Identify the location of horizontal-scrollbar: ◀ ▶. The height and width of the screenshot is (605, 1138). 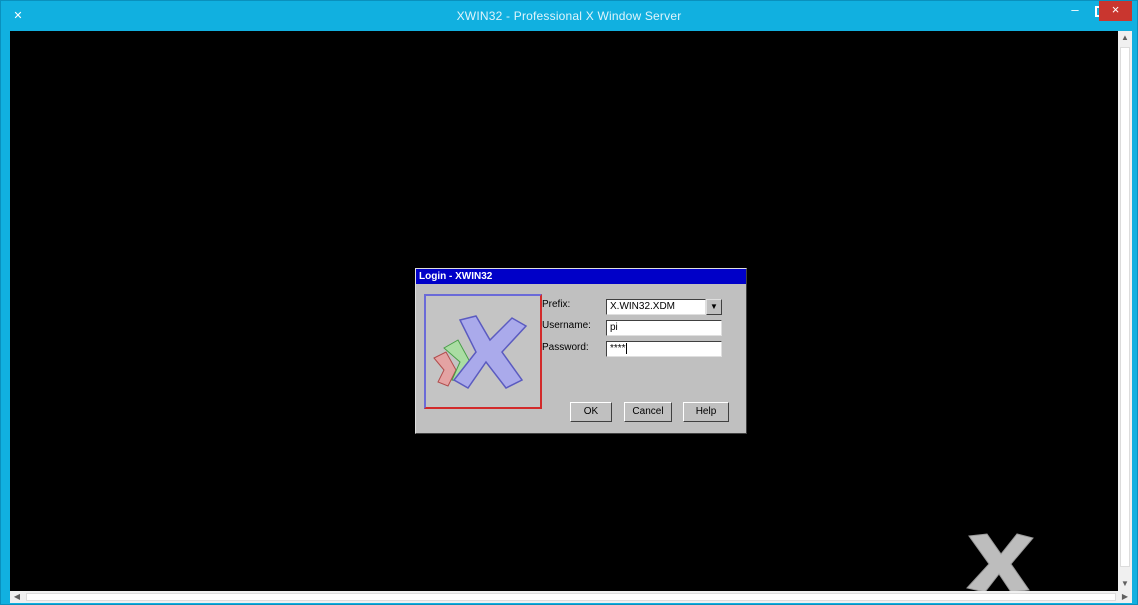
(571, 597).